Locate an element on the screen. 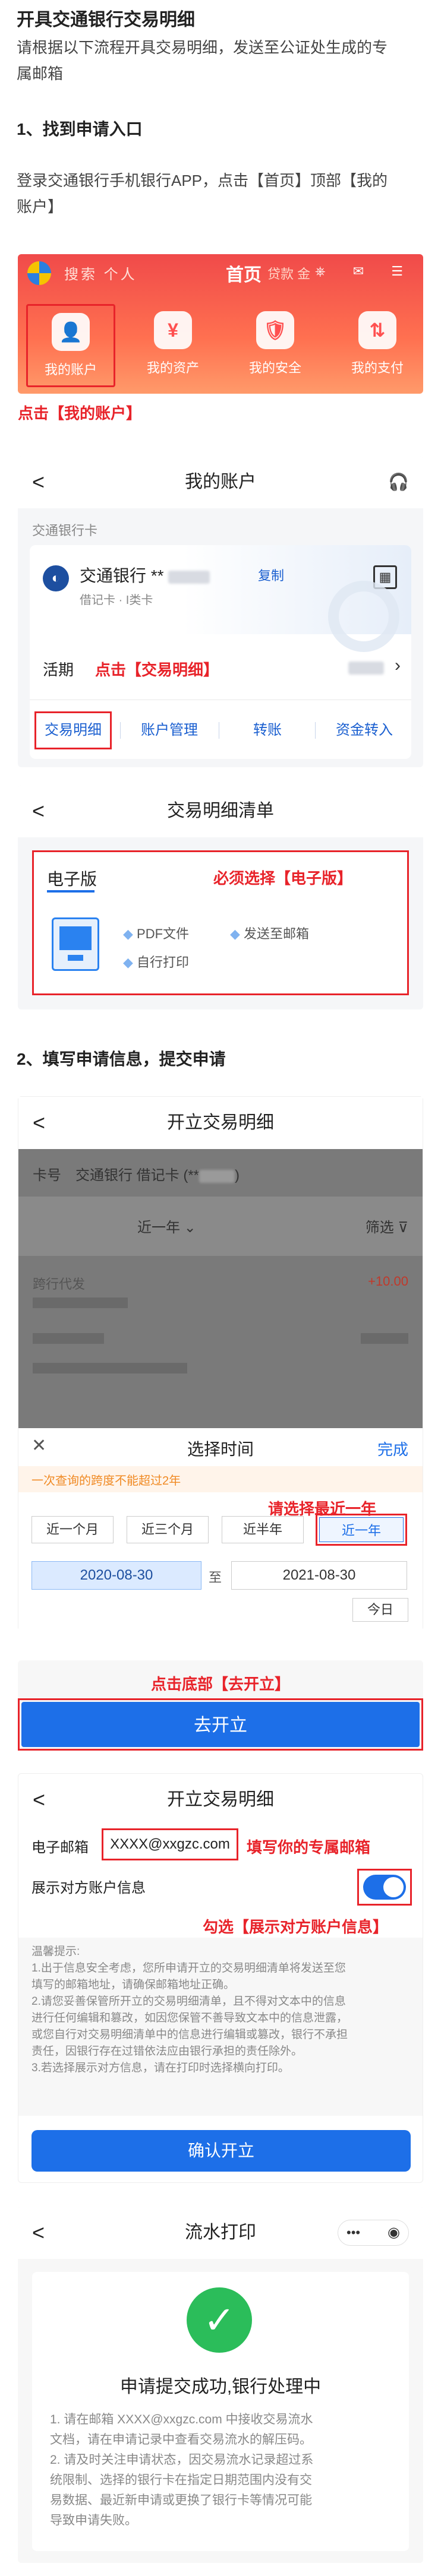  close-circle-icon: ◉ is located at coordinates (394, 2232).